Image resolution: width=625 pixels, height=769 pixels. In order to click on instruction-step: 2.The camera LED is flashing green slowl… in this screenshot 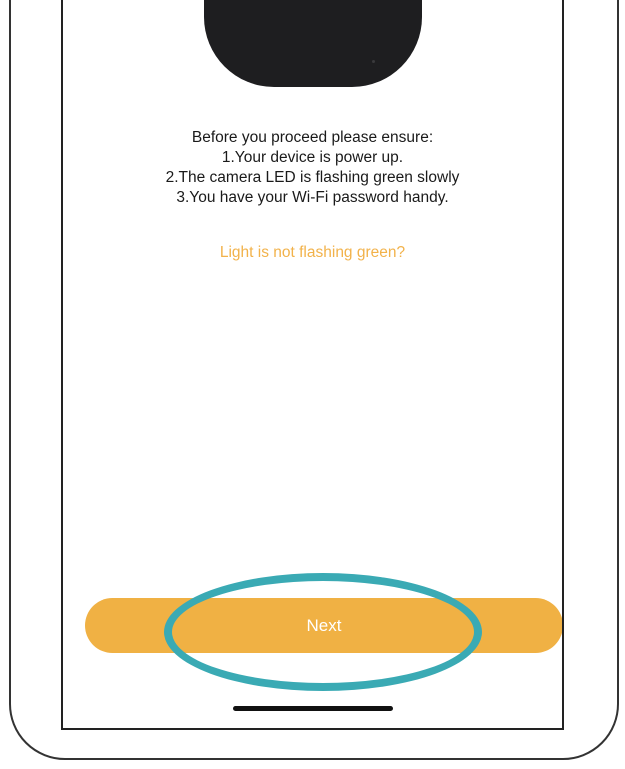, I will do `click(312, 177)`.